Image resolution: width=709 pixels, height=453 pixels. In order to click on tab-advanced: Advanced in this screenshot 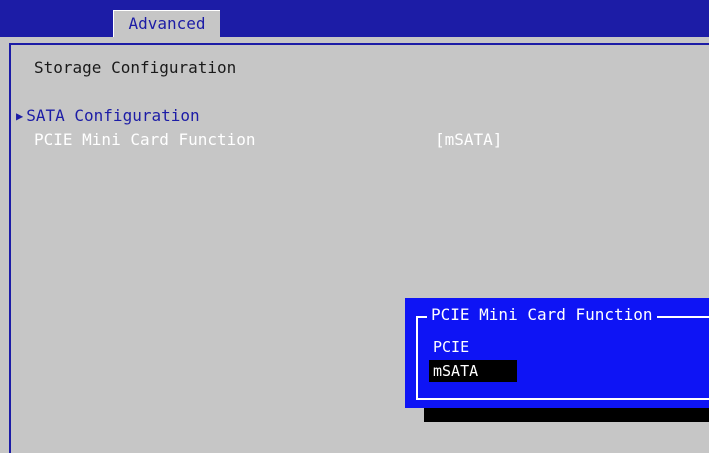, I will do `click(166, 23)`.